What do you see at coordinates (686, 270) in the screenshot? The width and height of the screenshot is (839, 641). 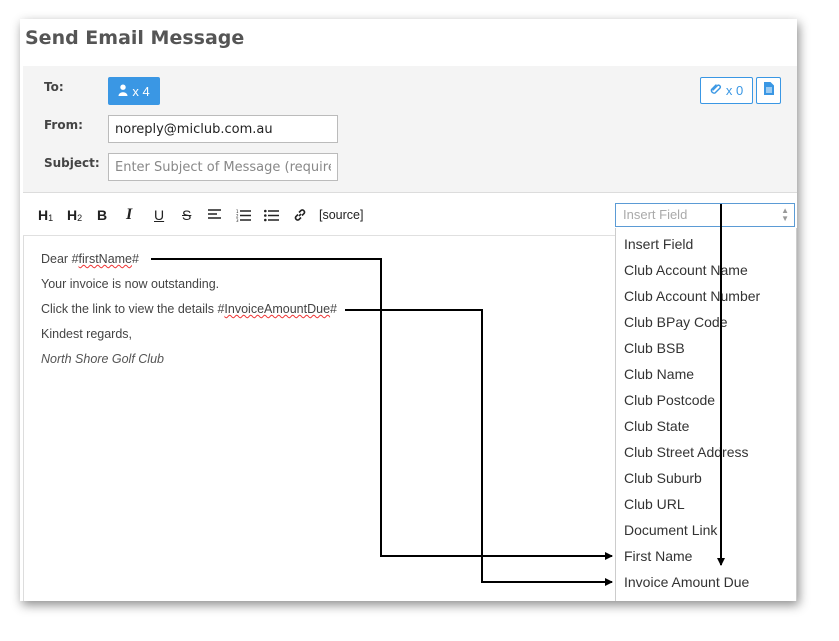 I see `dropdown-option: Club Account Name` at bounding box center [686, 270].